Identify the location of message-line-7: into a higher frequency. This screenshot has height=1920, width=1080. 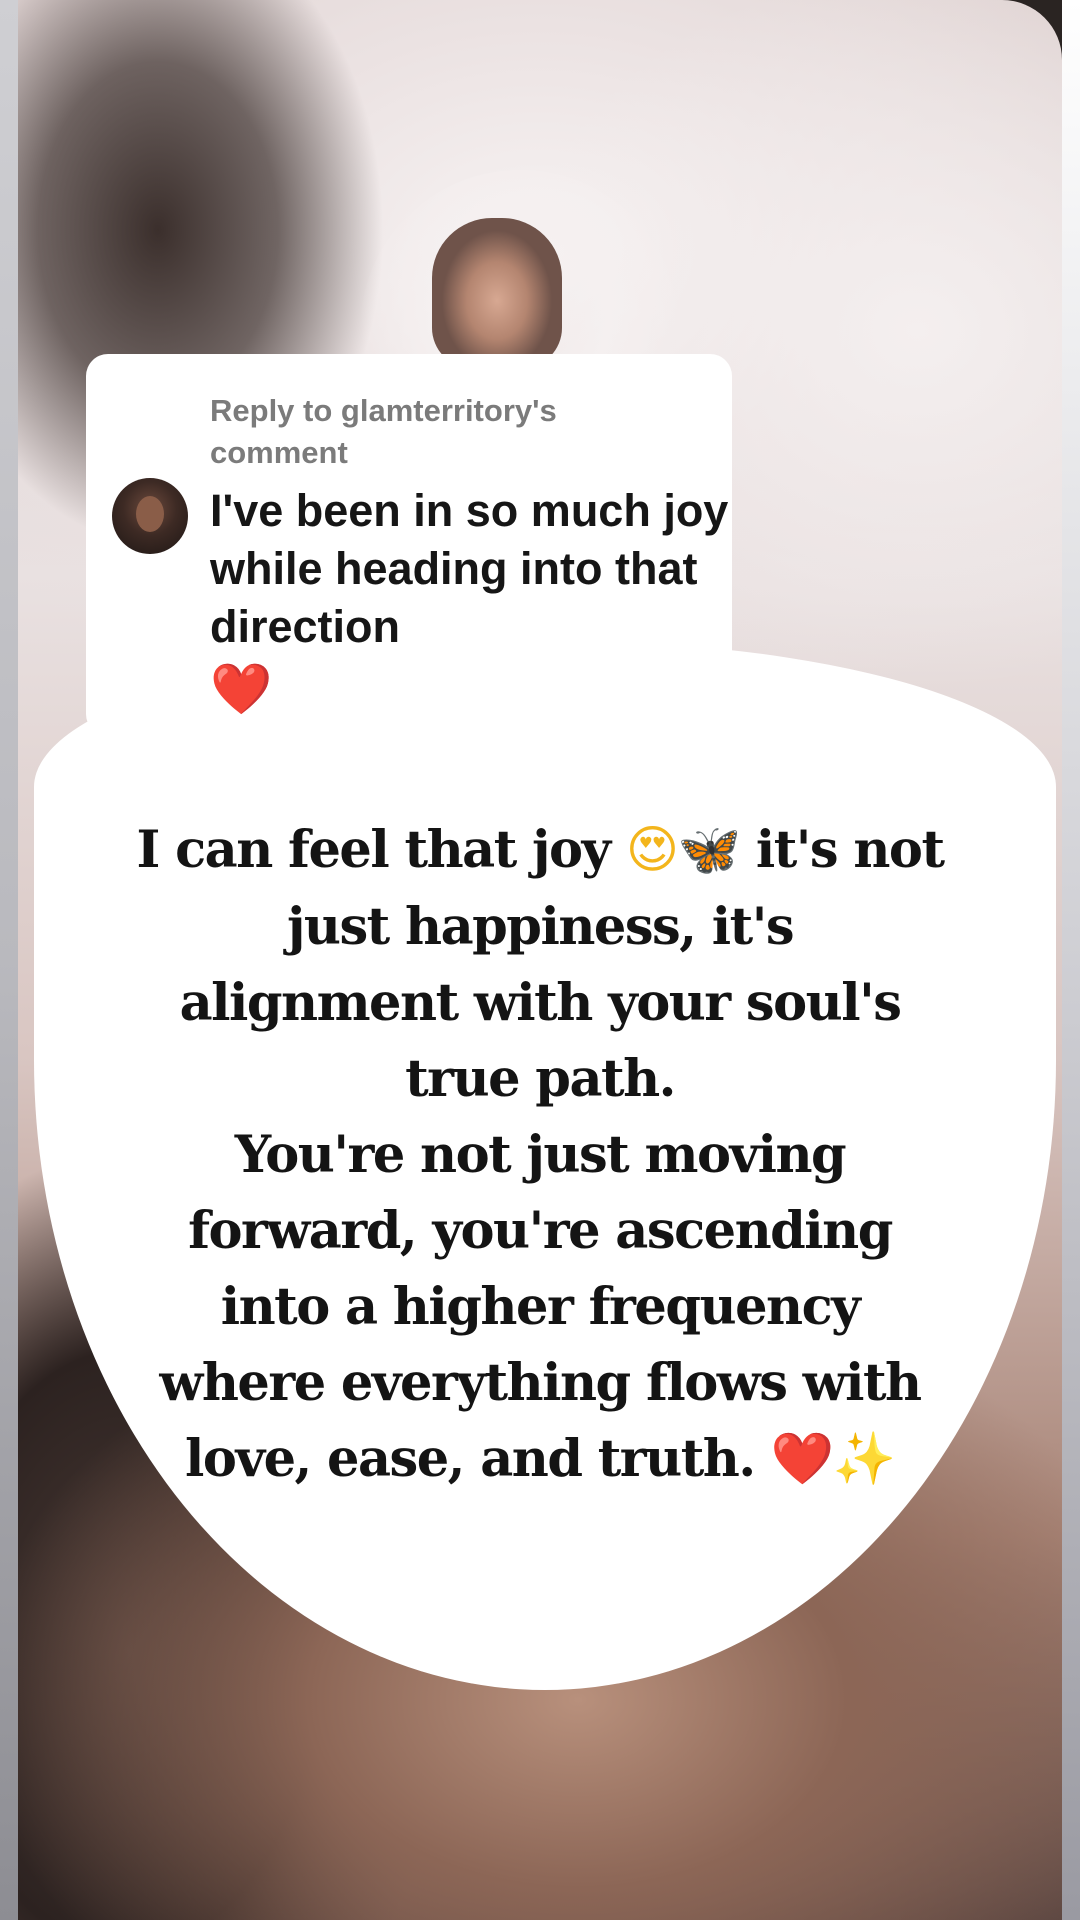
(540, 1307).